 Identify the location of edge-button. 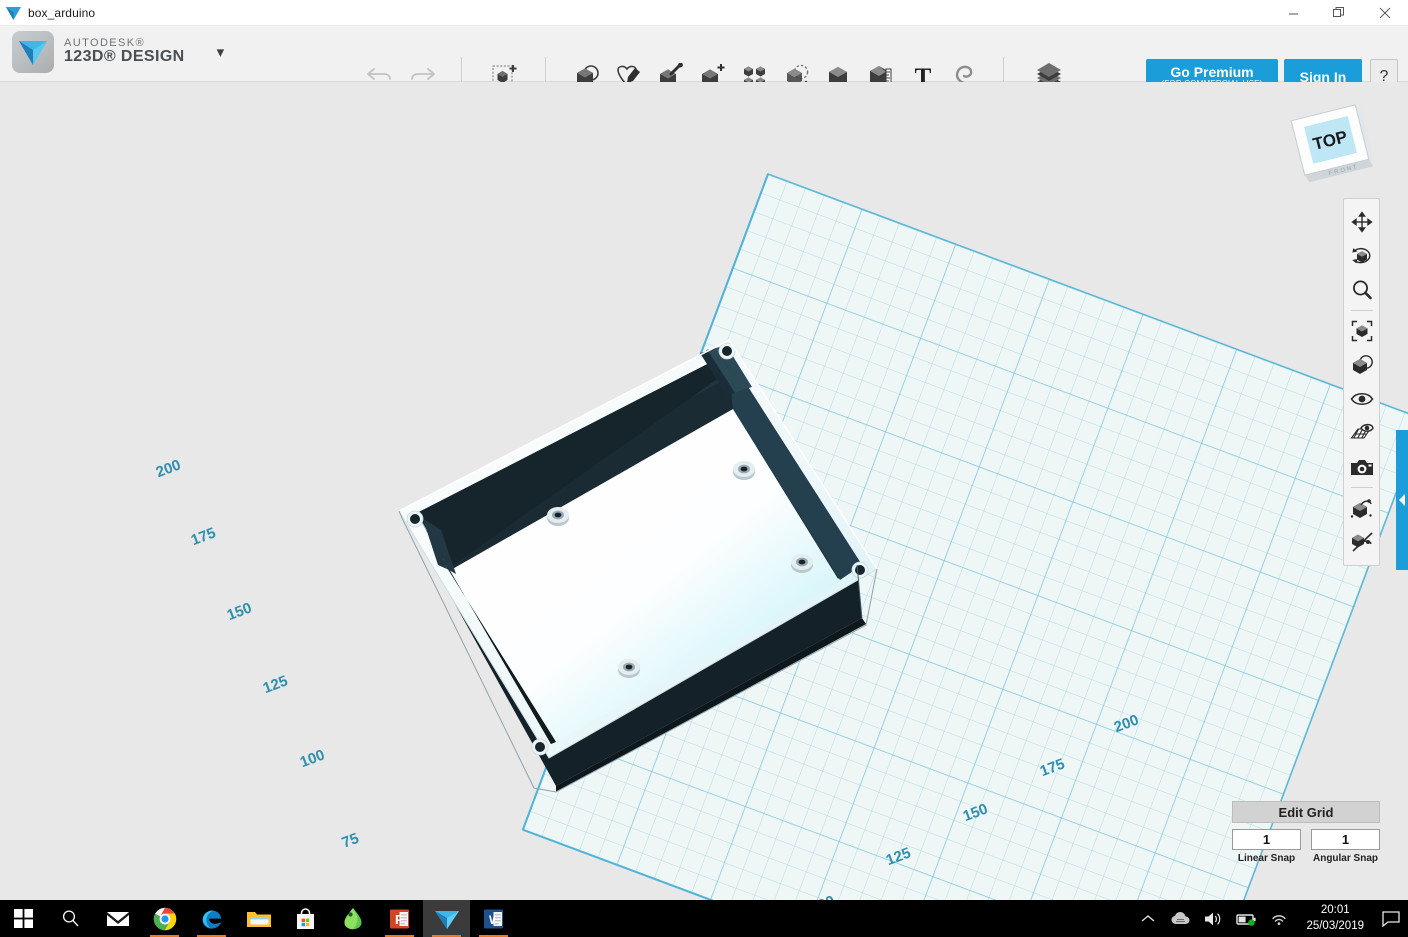
(211, 918).